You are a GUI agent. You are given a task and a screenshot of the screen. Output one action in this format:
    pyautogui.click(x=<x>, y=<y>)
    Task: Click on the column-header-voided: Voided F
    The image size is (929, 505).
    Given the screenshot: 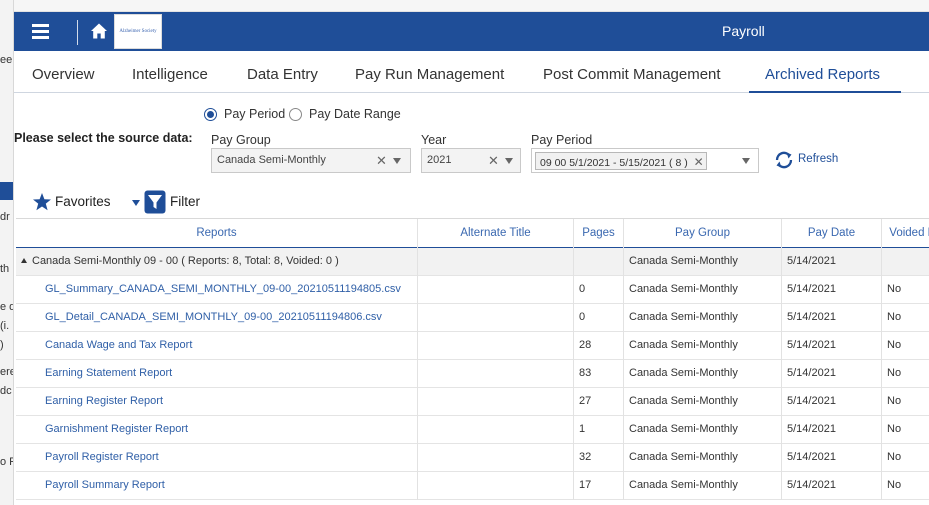 What is the action you would take?
    pyautogui.click(x=905, y=233)
    